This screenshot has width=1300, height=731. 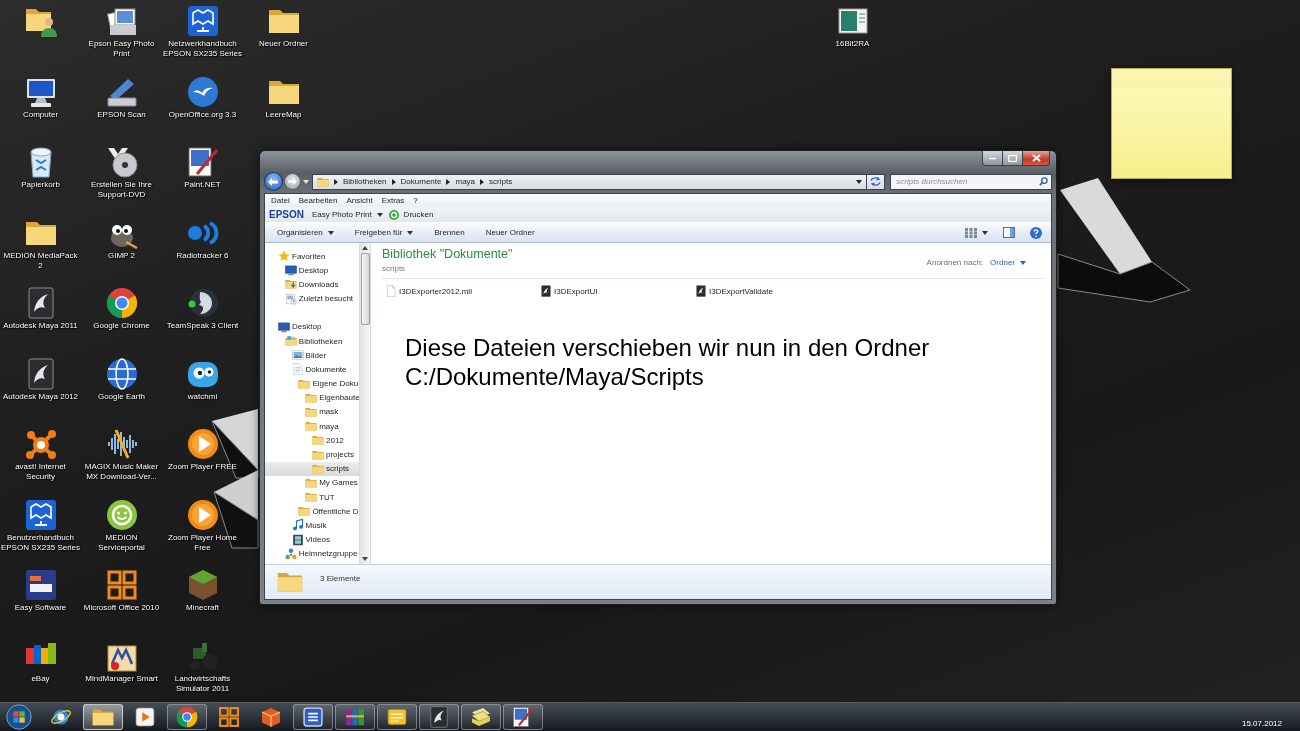 I want to click on tree-item: TUT, so click(x=312, y=497).